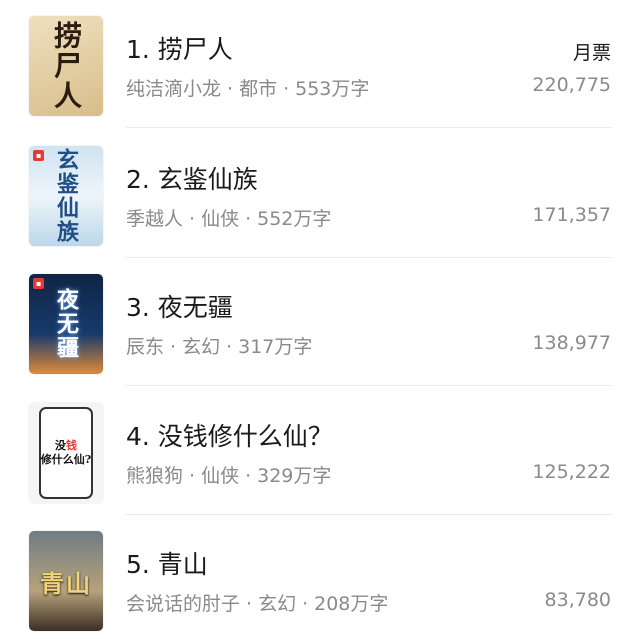 This screenshot has width=640, height=639. What do you see at coordinates (571, 85) in the screenshot?
I see `monthly-ticket-count: 220,775` at bounding box center [571, 85].